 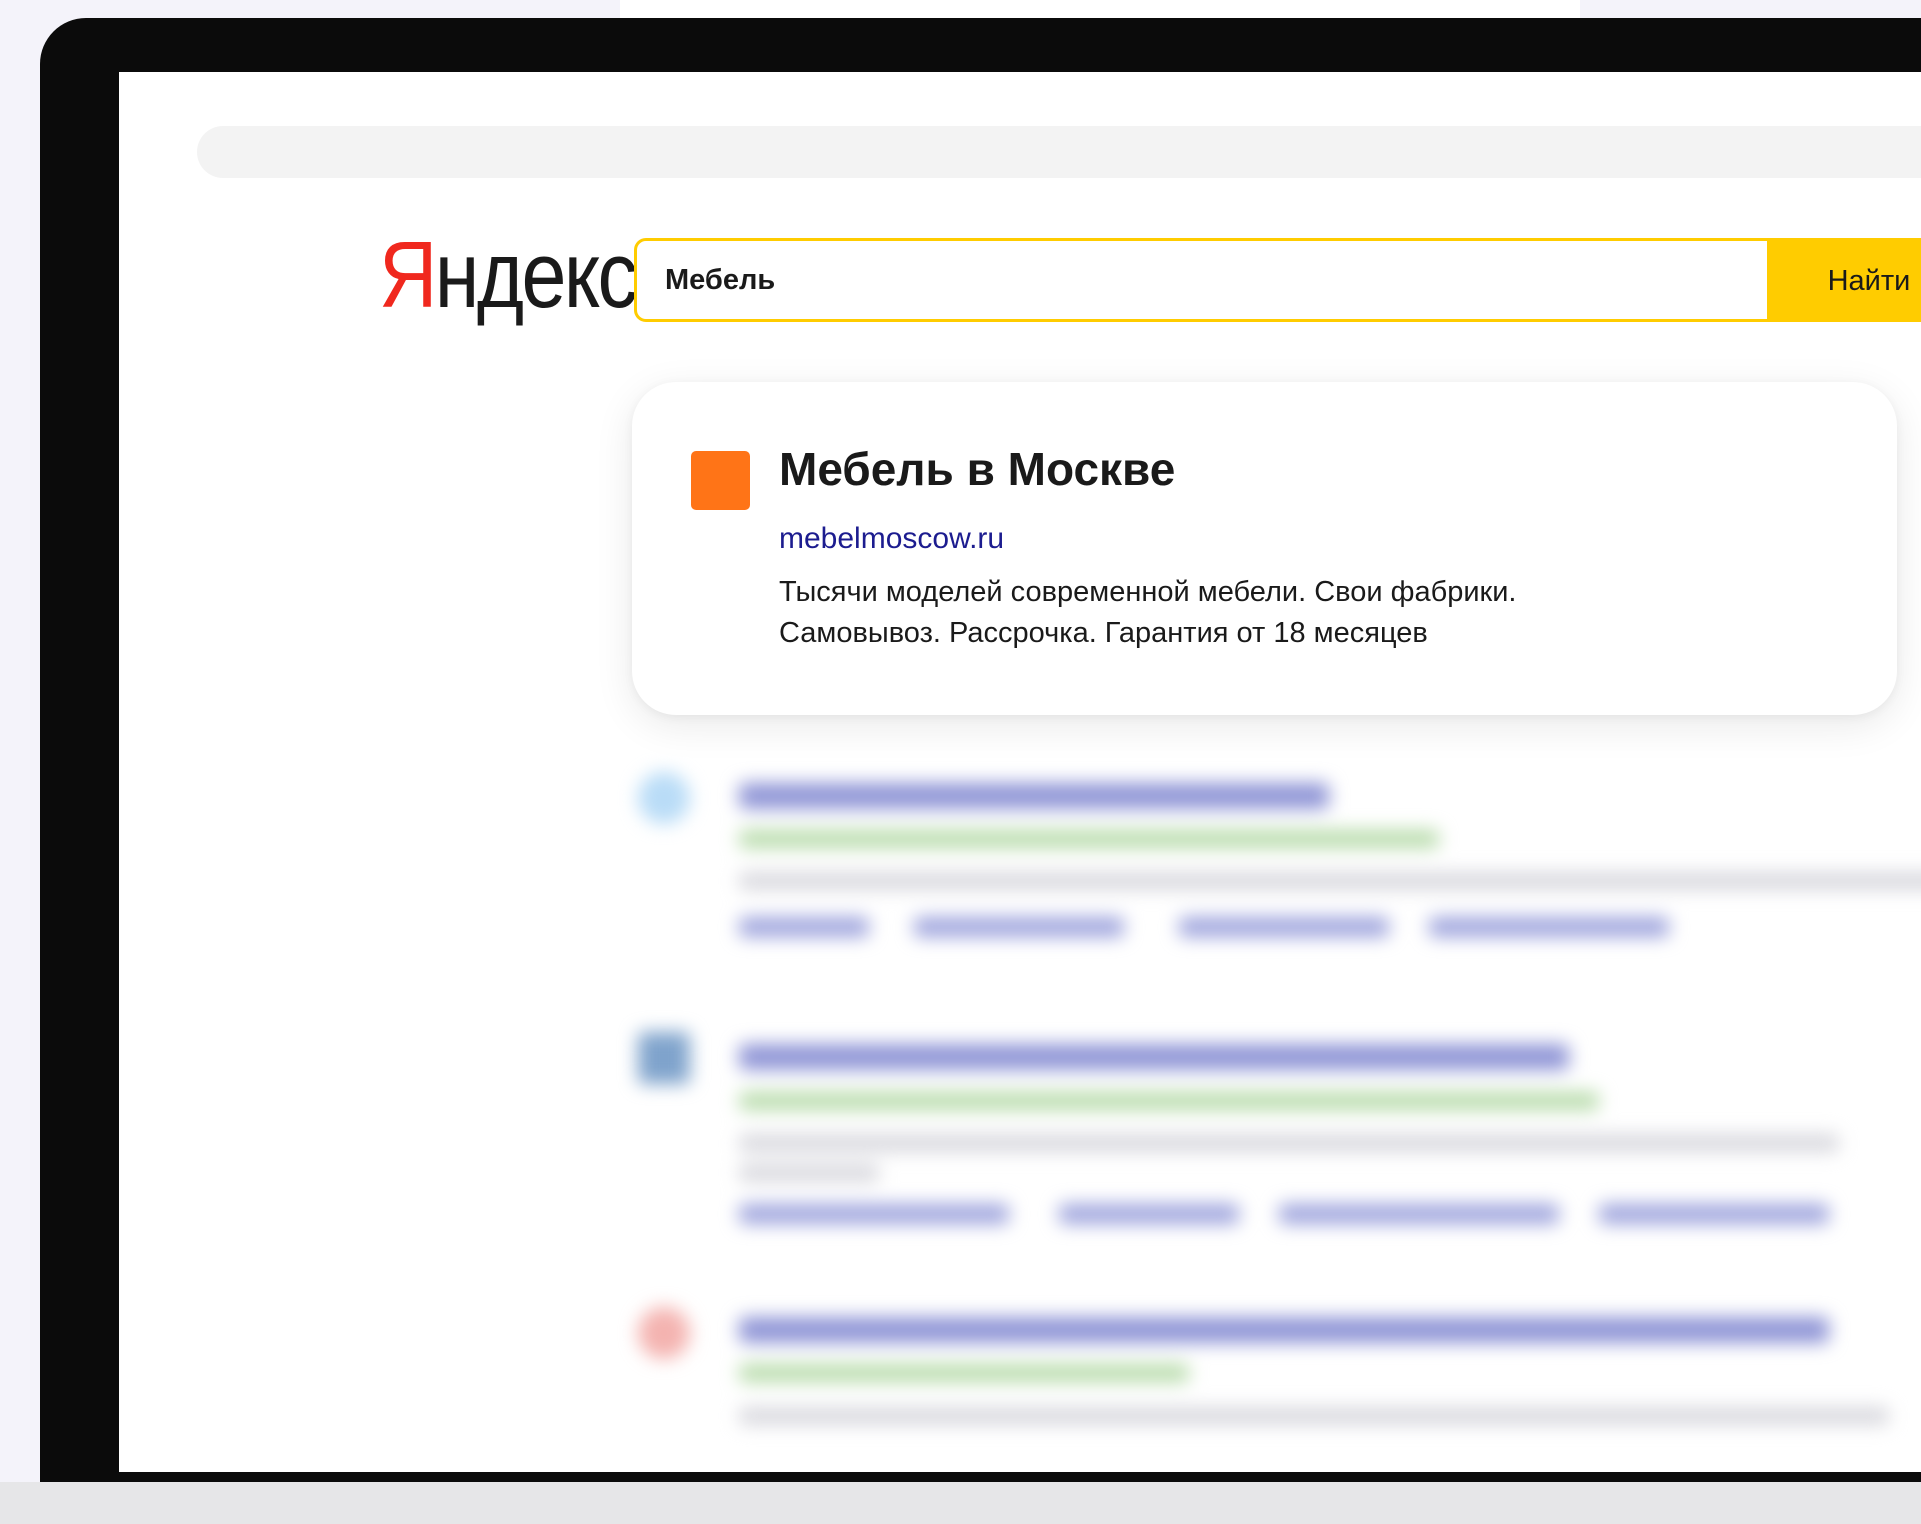 What do you see at coordinates (960, 1503) in the screenshot?
I see `laptop-base` at bounding box center [960, 1503].